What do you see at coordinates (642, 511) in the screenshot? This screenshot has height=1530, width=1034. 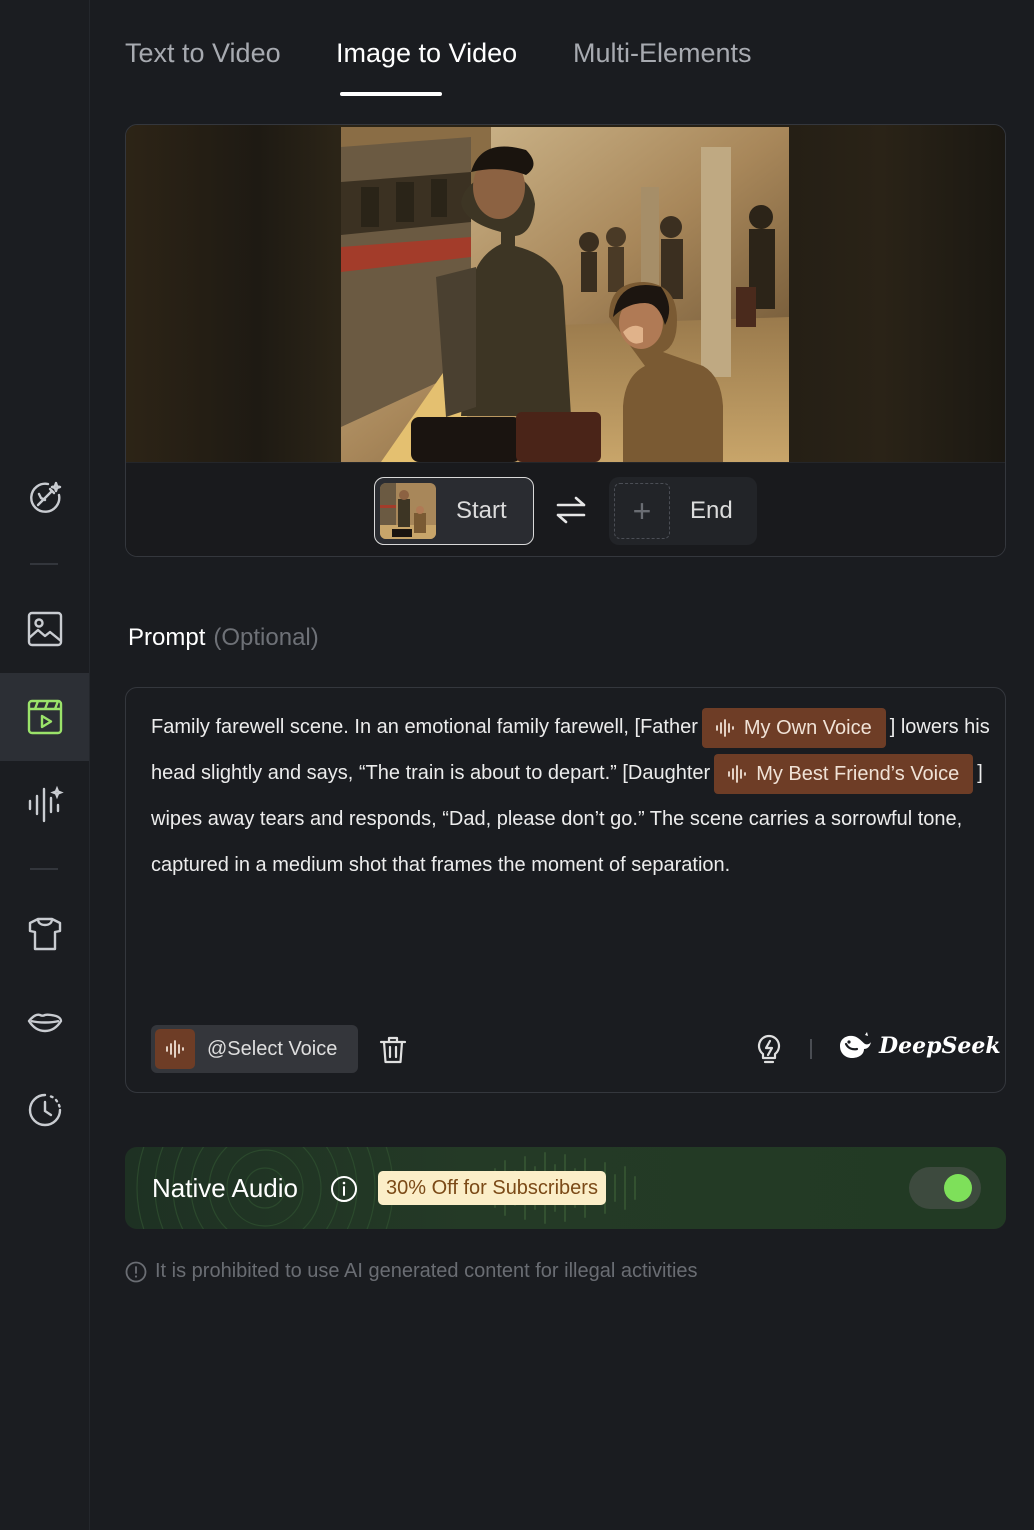 I see `add-end-frame-icon: +` at bounding box center [642, 511].